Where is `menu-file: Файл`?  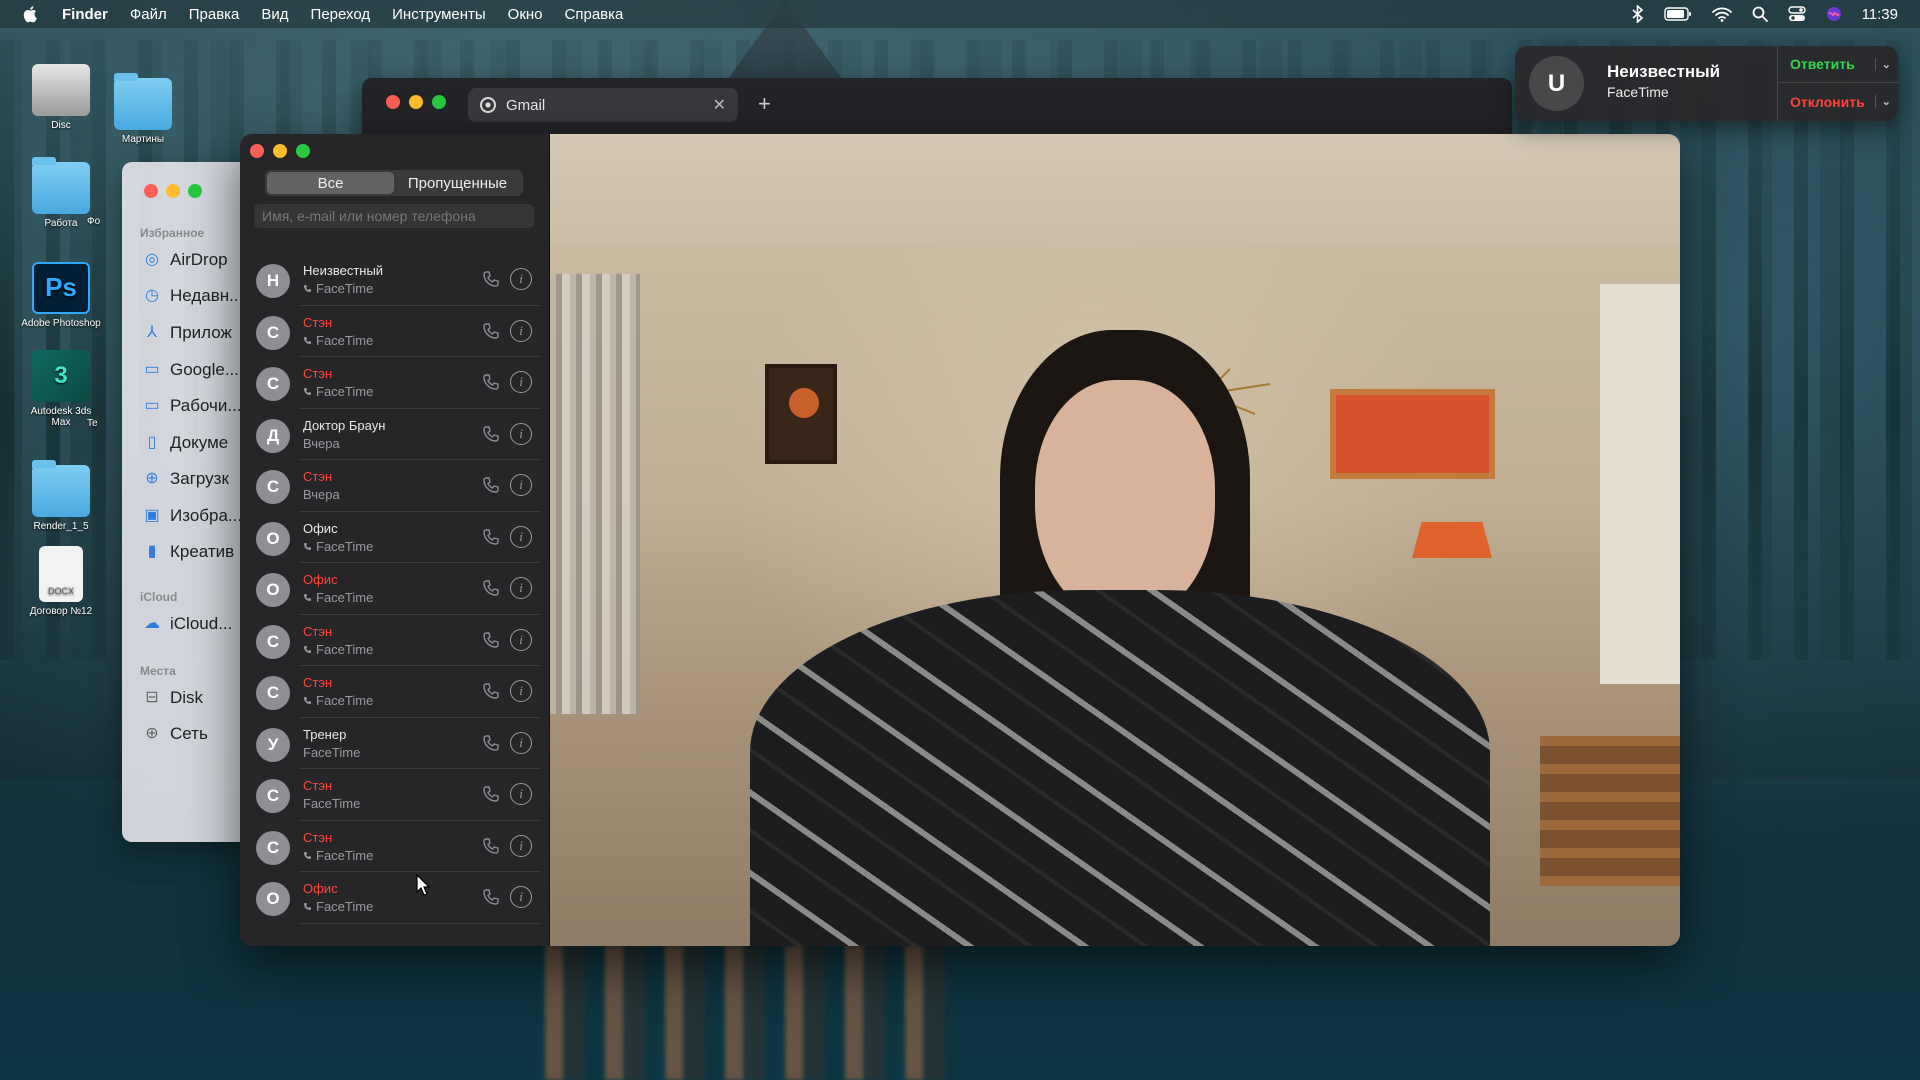
menu-file: Файл is located at coordinates (148, 14).